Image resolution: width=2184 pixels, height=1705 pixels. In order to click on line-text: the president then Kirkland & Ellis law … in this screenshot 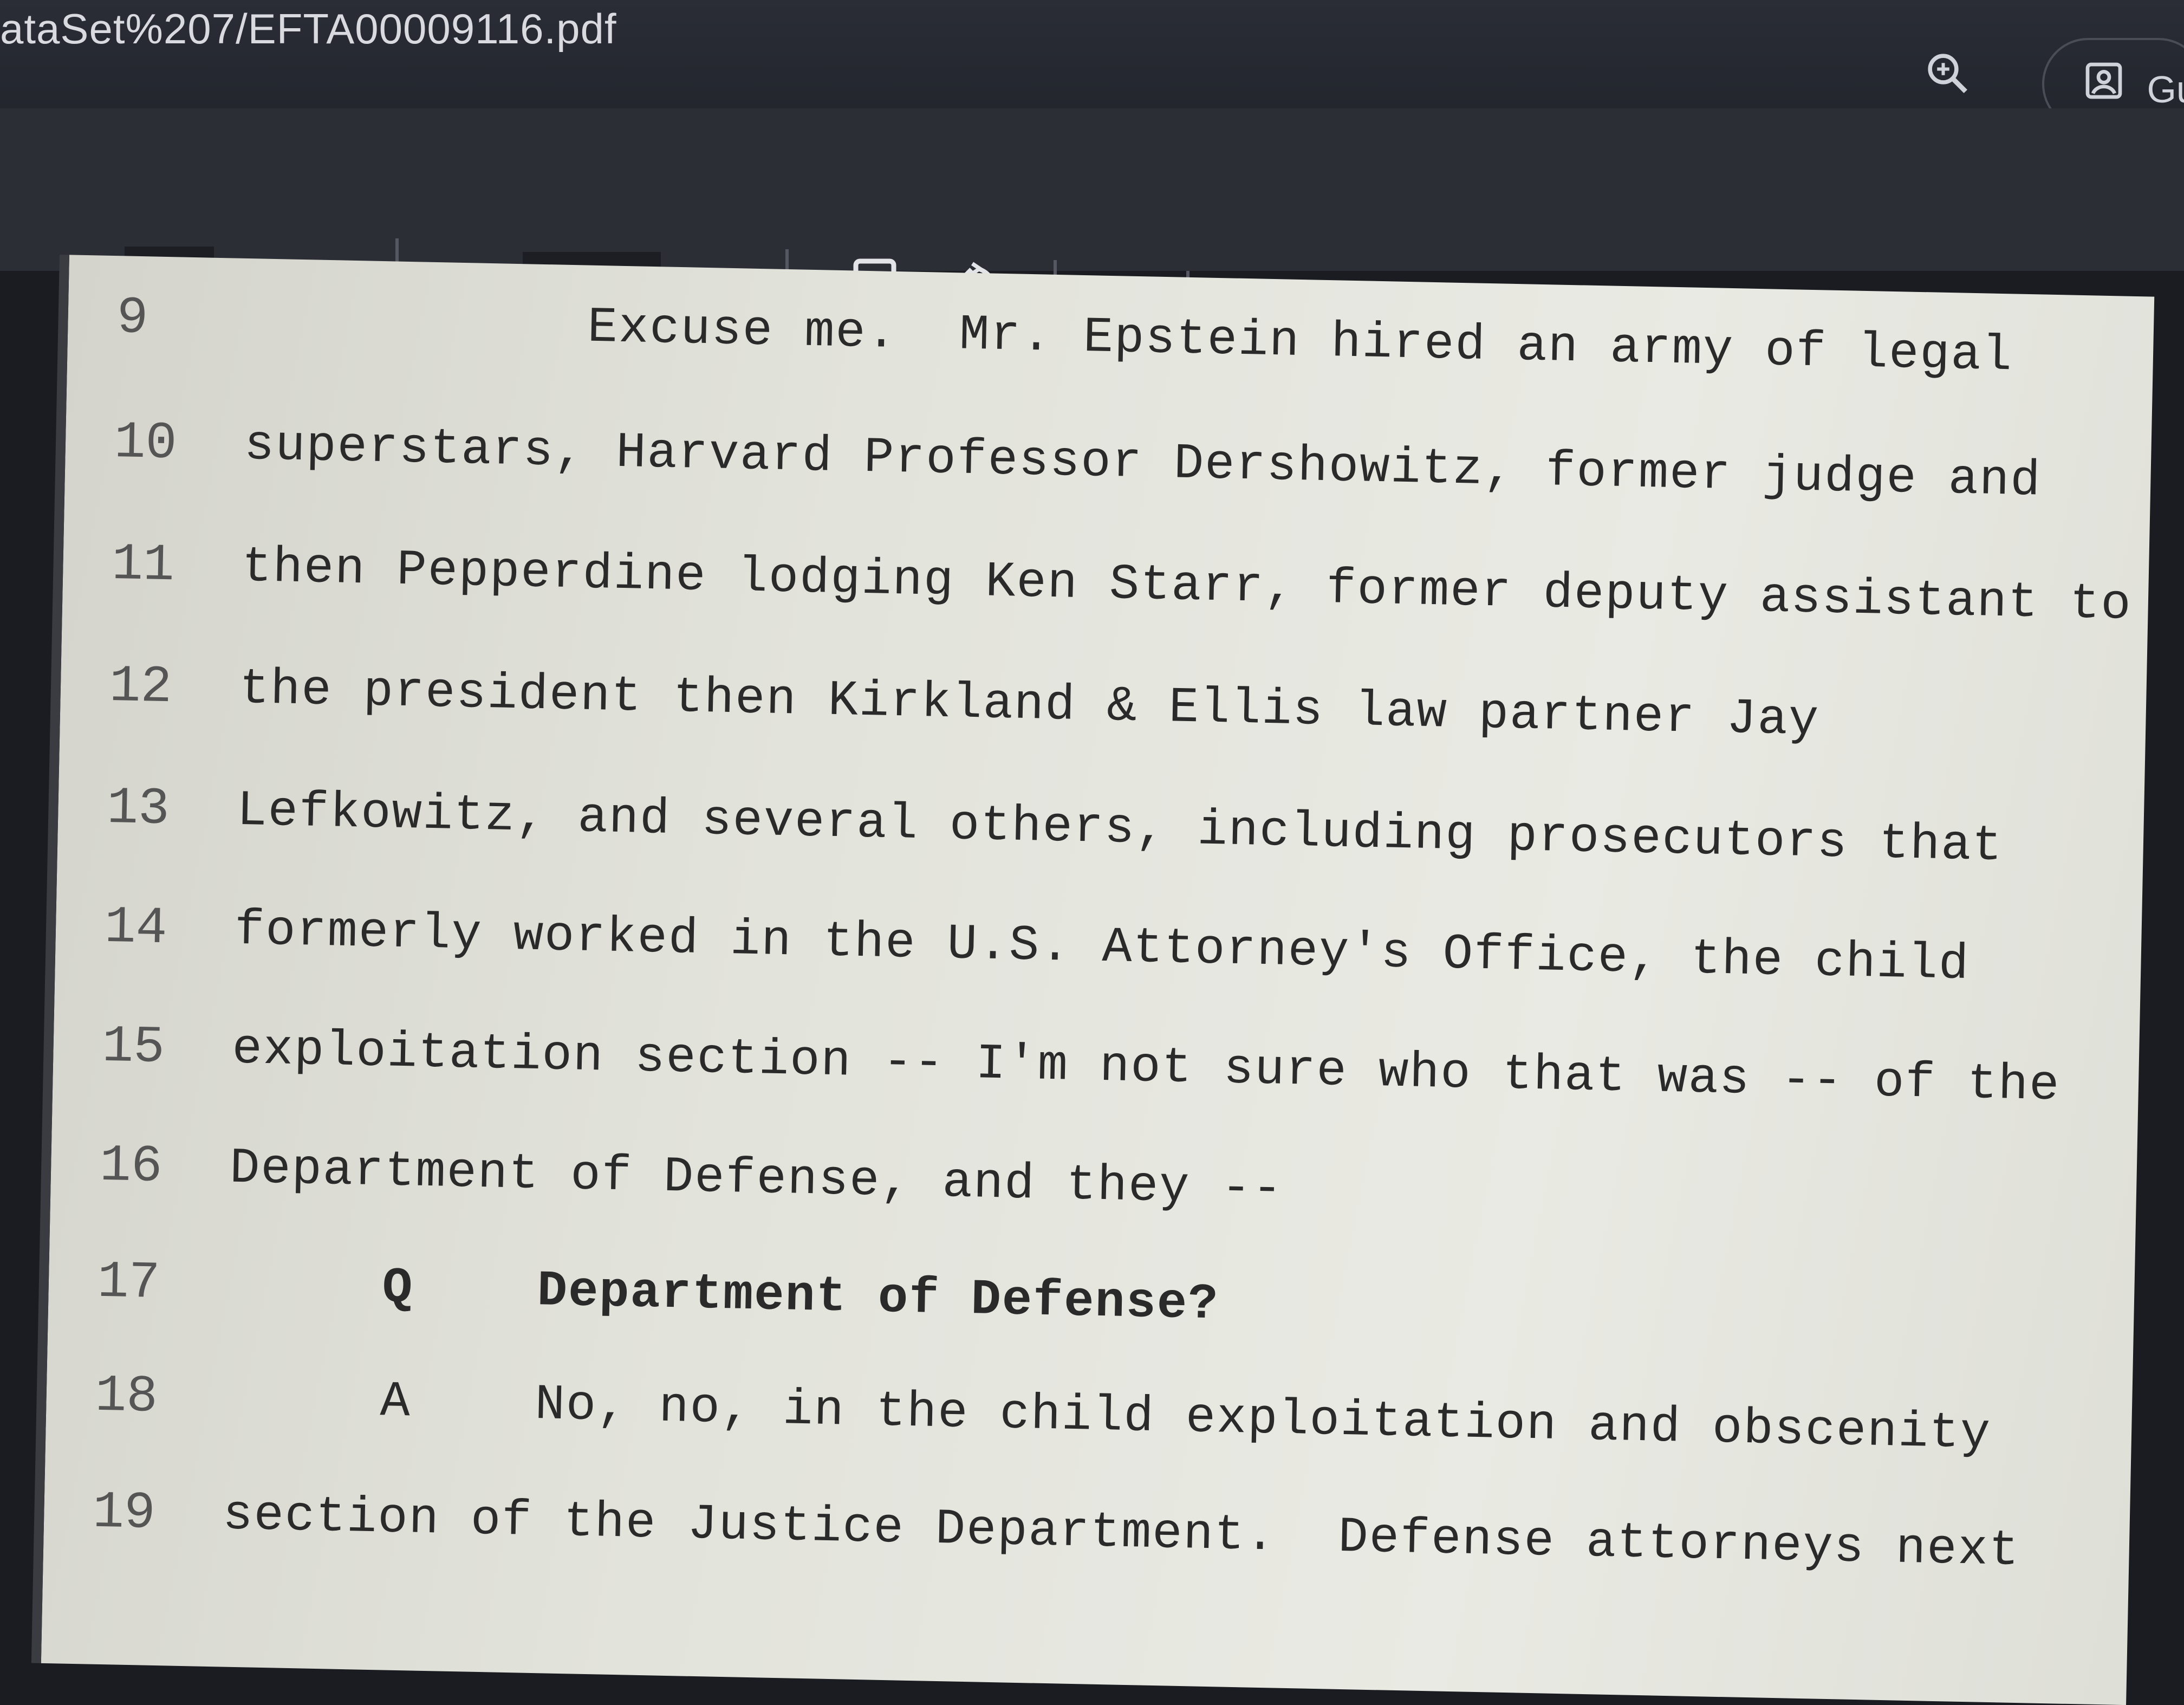, I will do `click(1029, 704)`.